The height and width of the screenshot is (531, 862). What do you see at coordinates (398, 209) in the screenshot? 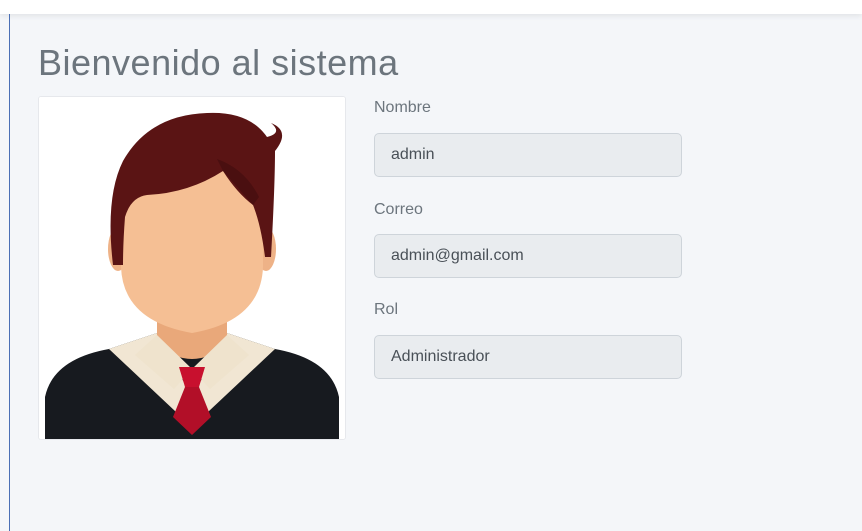
I see `email-label: Correo` at bounding box center [398, 209].